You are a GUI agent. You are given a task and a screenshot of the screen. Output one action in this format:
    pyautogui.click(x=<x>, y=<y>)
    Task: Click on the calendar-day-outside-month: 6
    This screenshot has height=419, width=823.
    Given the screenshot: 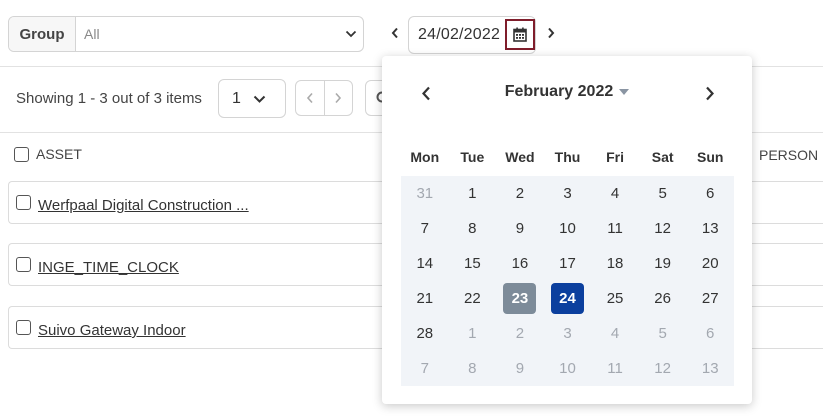 What is the action you would take?
    pyautogui.click(x=710, y=333)
    